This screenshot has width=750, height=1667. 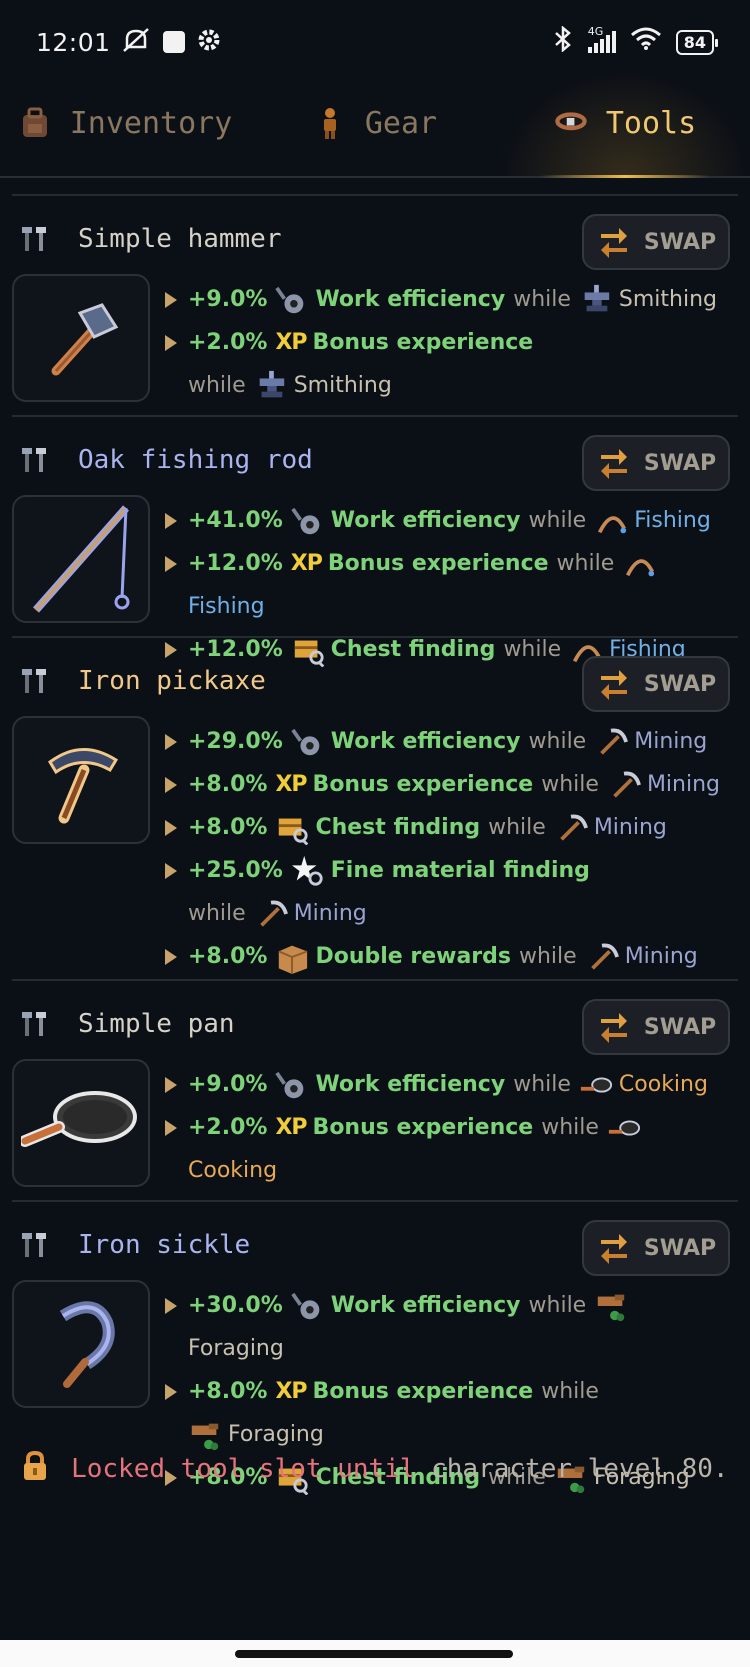 I want to click on tab-inventory: Inventory, so click(x=125, y=123).